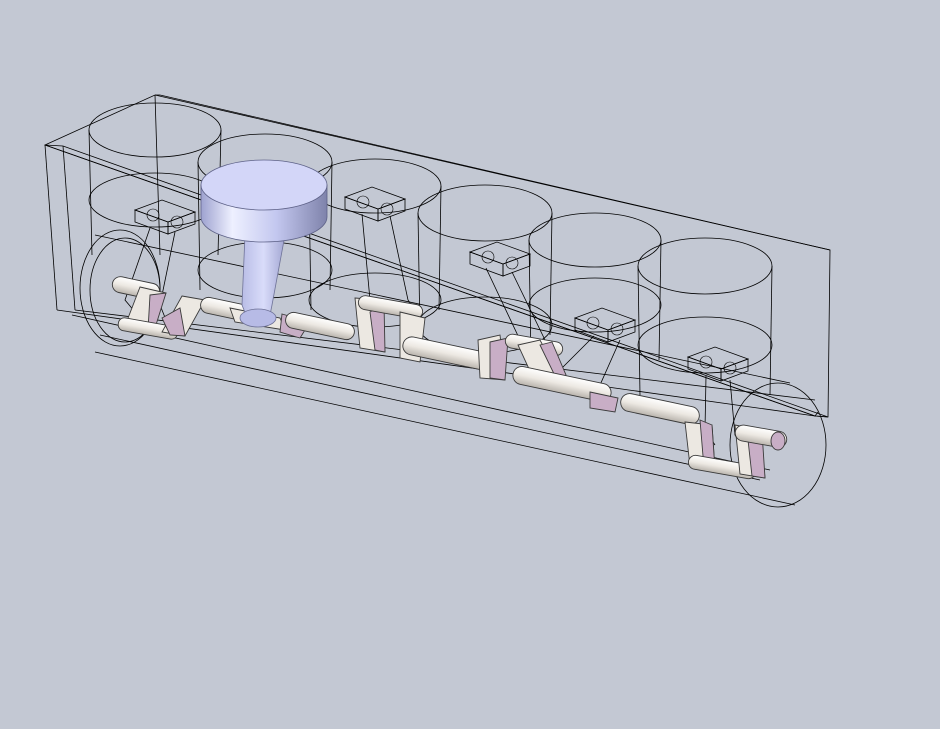  Describe the element at coordinates (264, 201) in the screenshot. I see `piston-icon` at that location.